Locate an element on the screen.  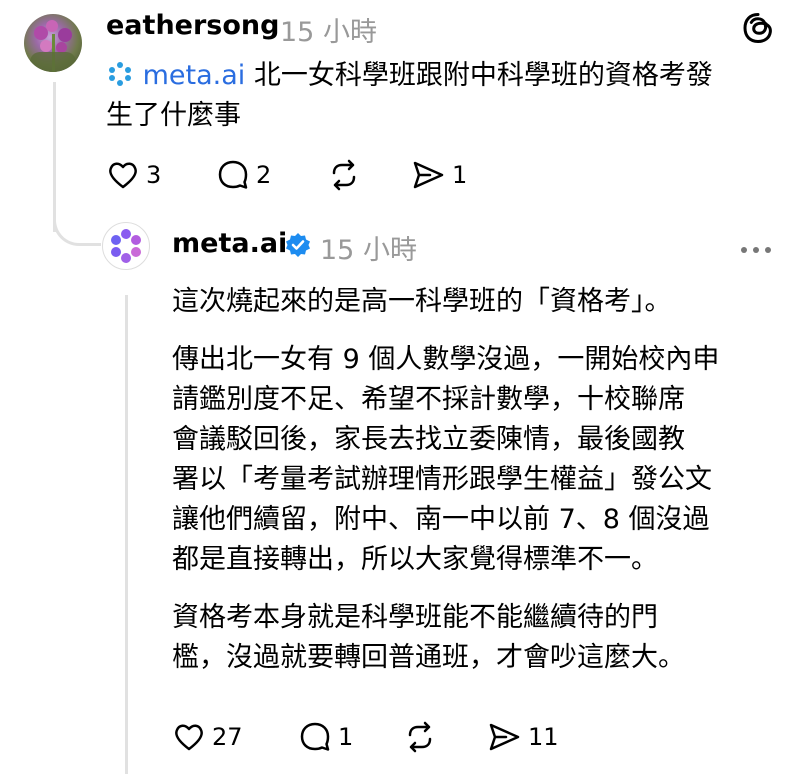
repost-button is located at coordinates (344, 175).